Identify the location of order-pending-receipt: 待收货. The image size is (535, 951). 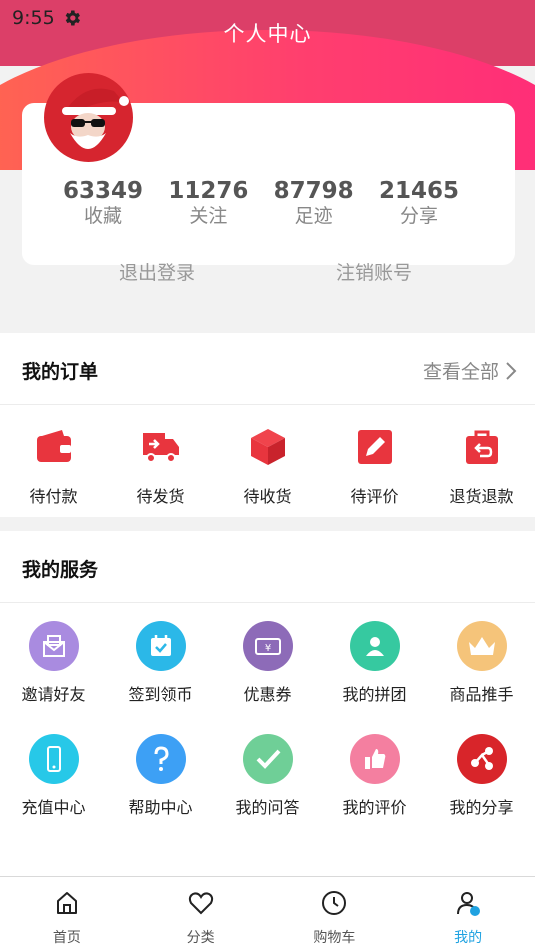
(267, 472).